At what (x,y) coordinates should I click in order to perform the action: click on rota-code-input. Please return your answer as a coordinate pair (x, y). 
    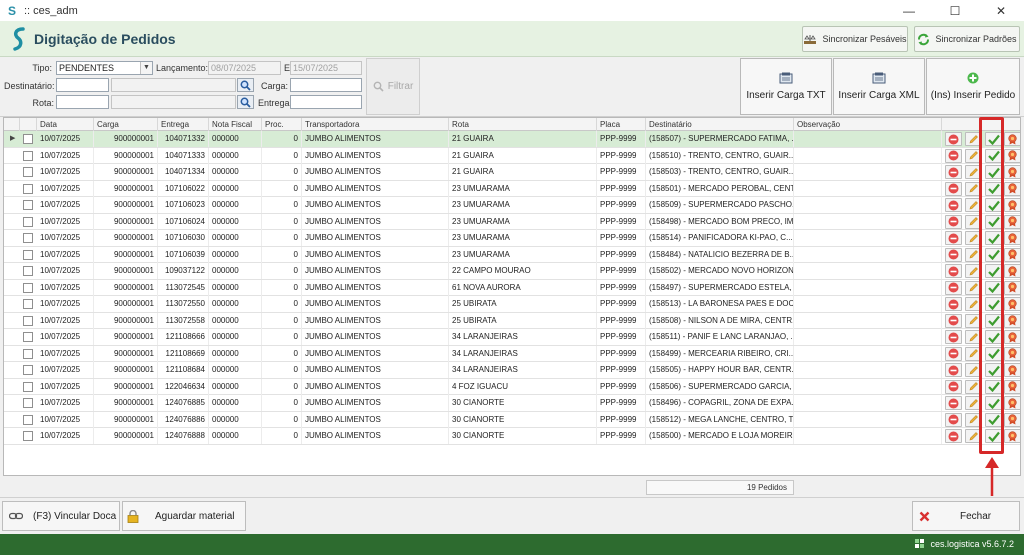
    Looking at the image, I should click on (82, 102).